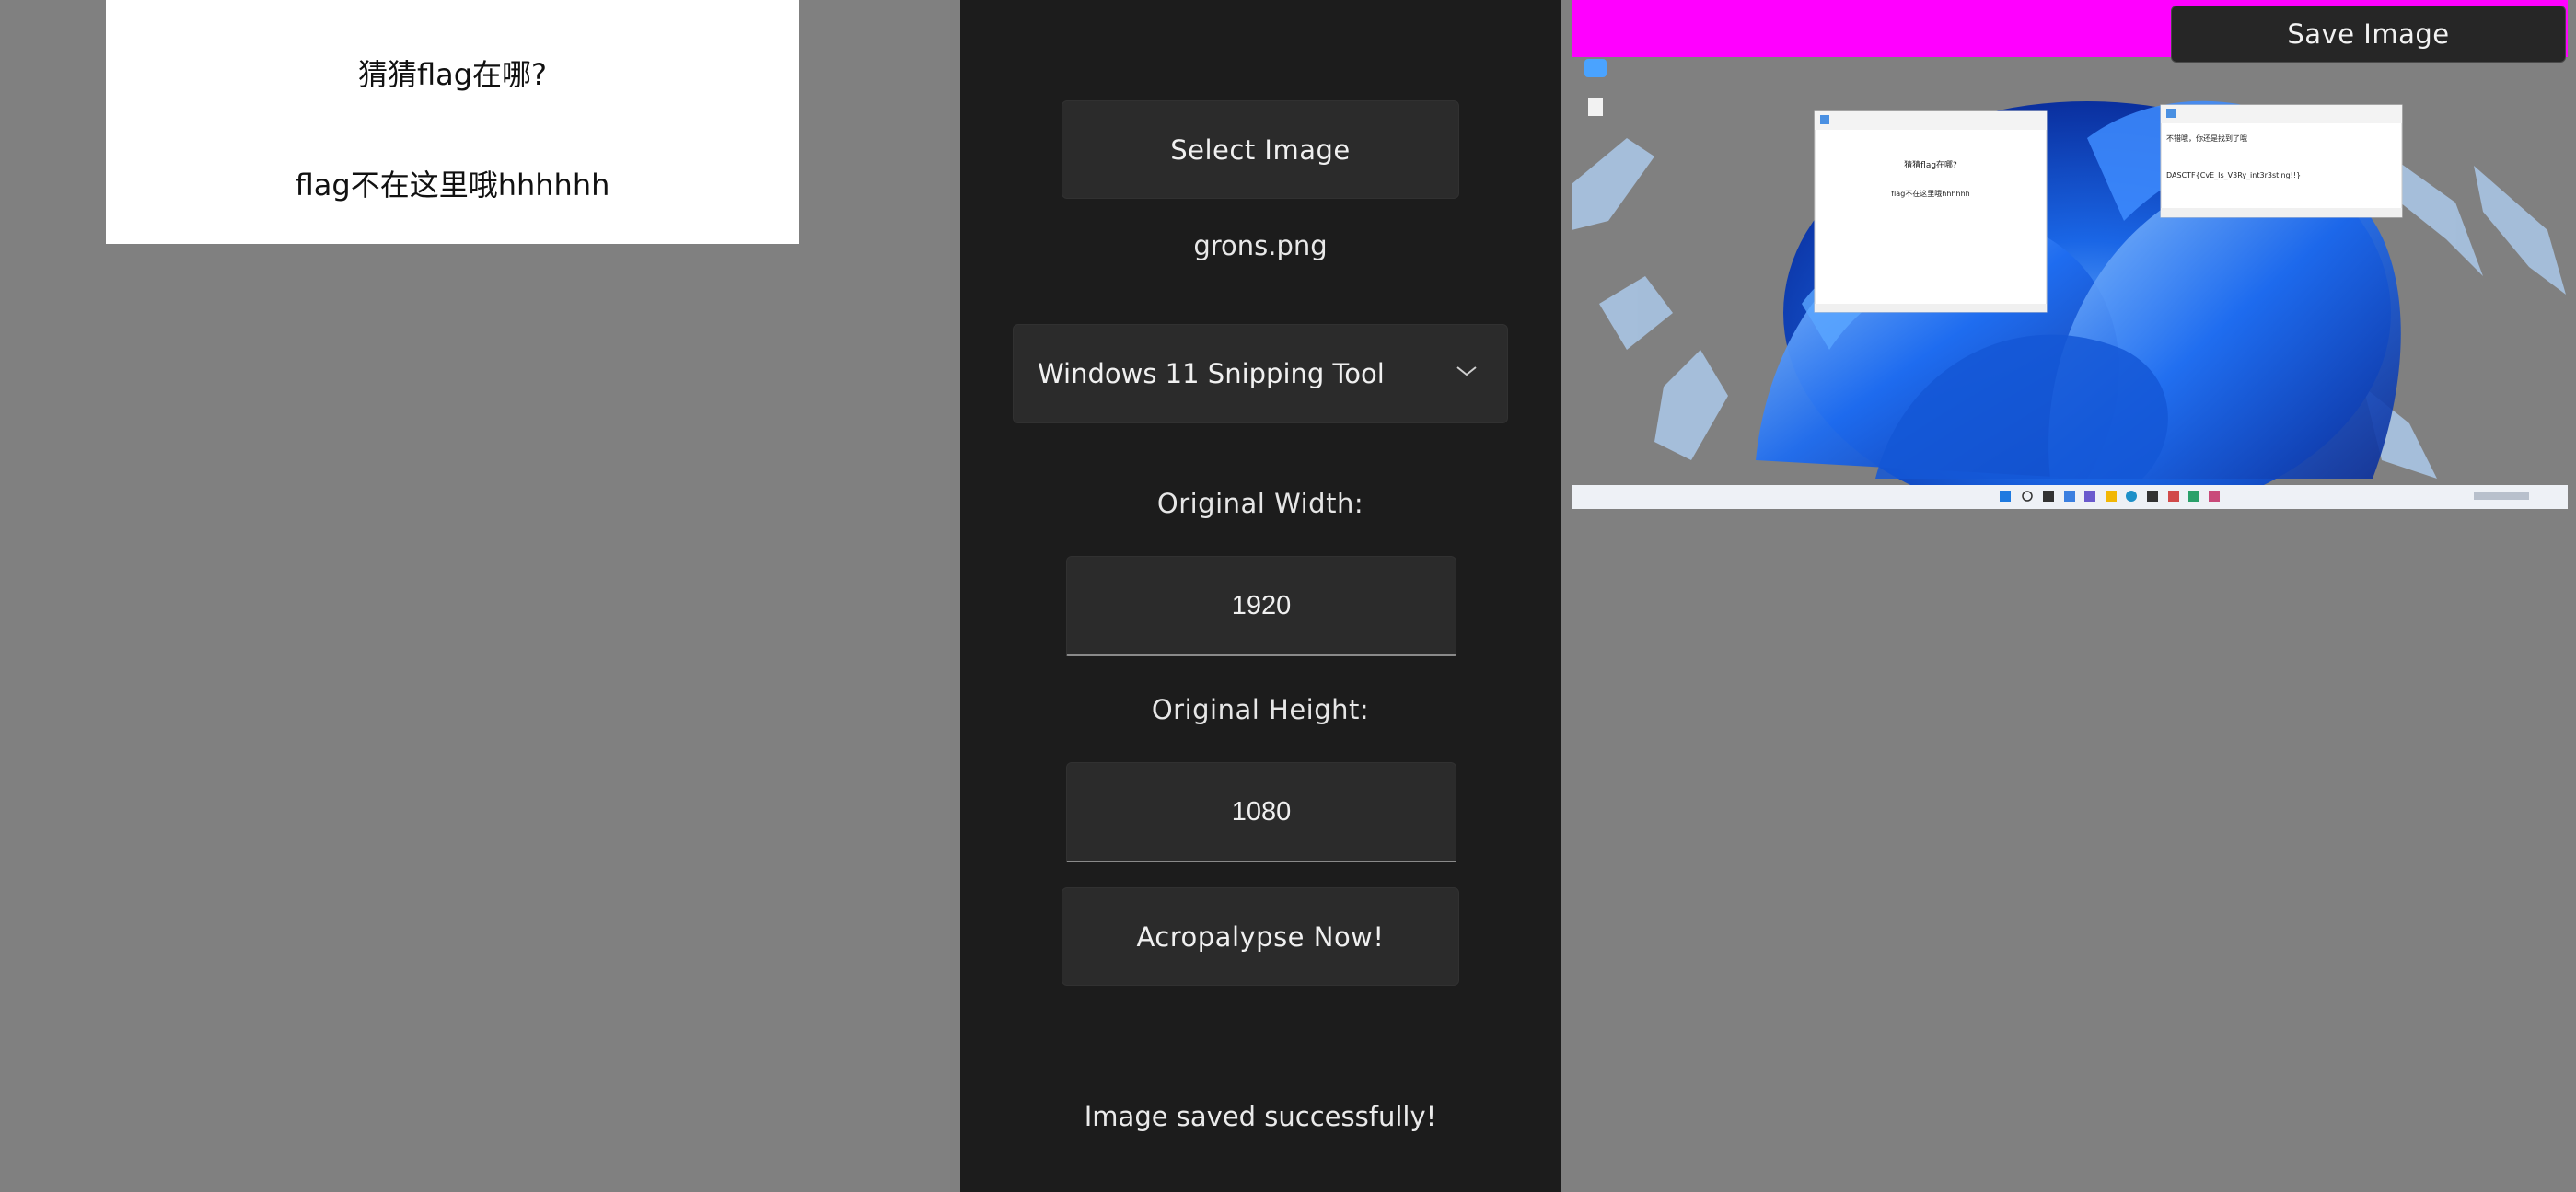 The image size is (2576, 1192). Describe the element at coordinates (2368, 35) in the screenshot. I see `save-image-button: Save Image` at that location.